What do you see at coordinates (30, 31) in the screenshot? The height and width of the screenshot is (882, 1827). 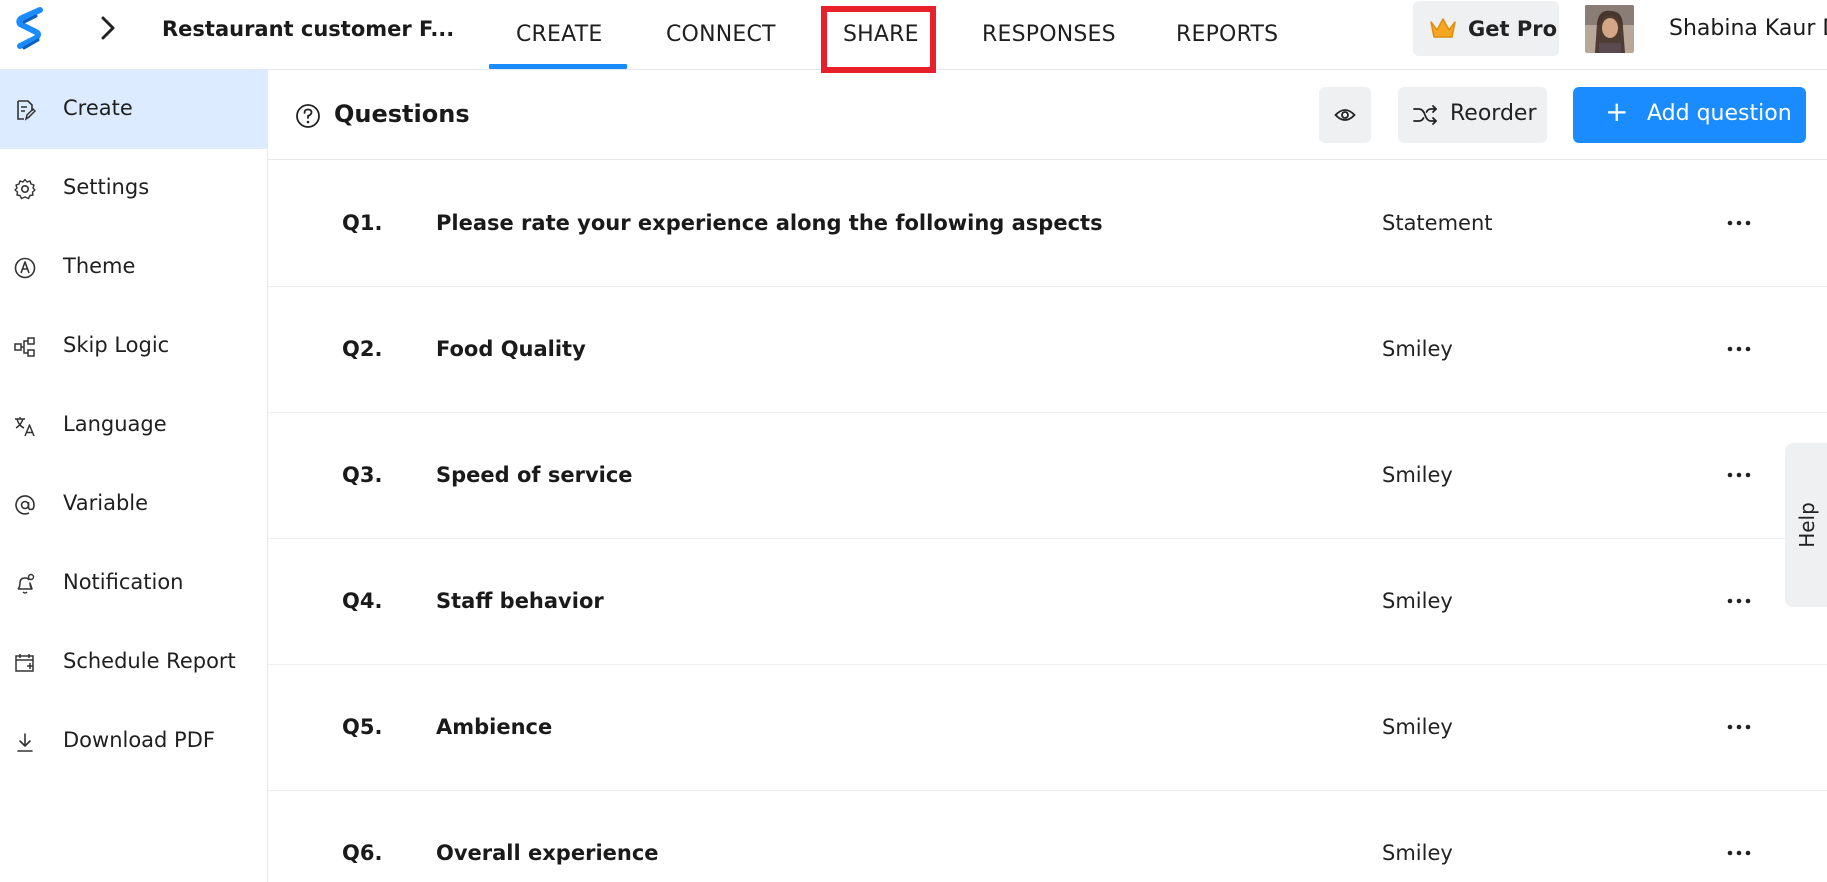 I see `brand-logo-icon` at bounding box center [30, 31].